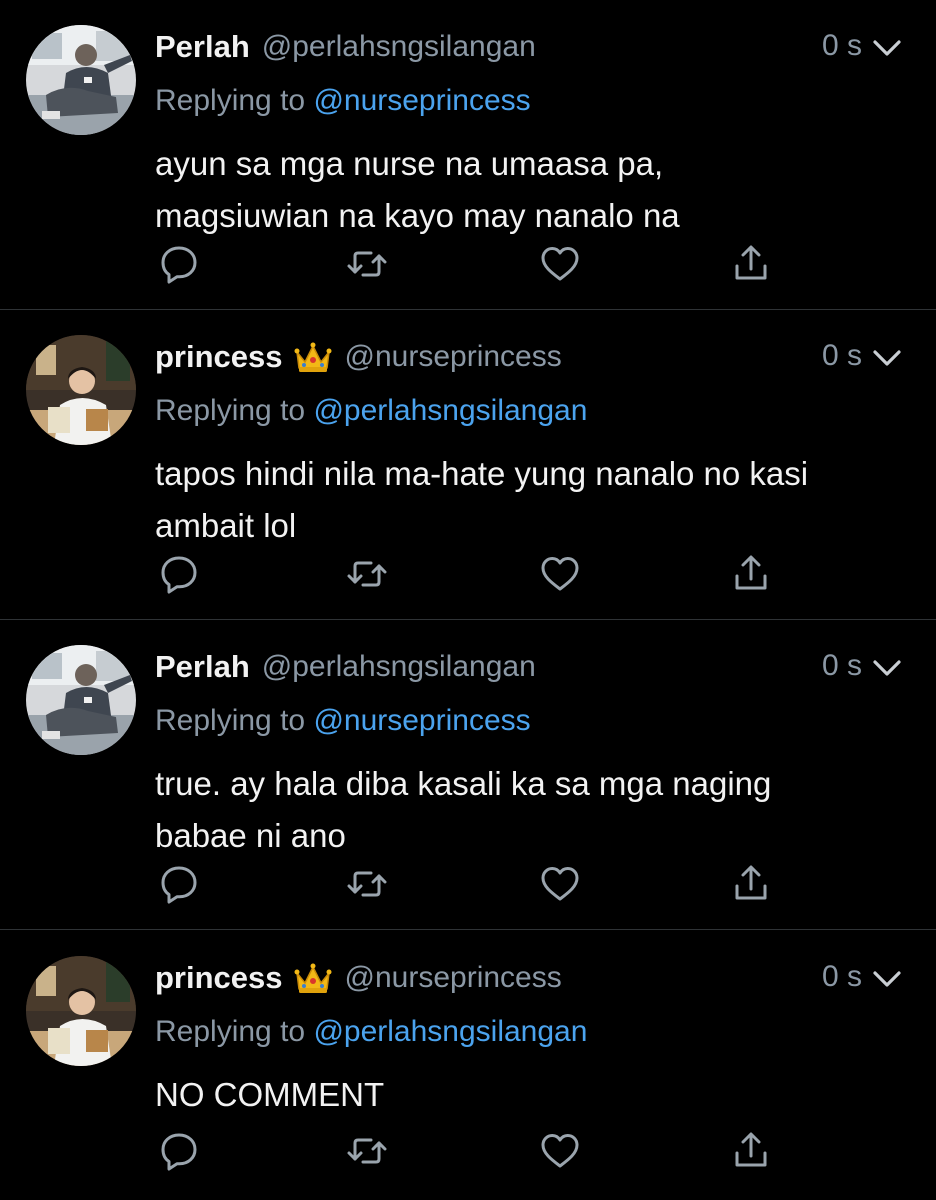 The image size is (936, 1200). Describe the element at coordinates (530, 1095) in the screenshot. I see `tweet-text: NO COMMENT` at that location.